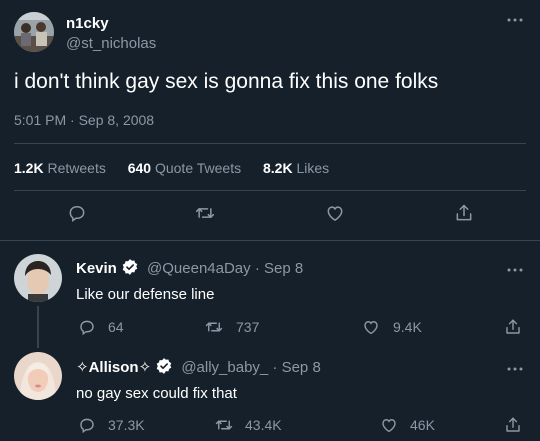 The image size is (540, 441). Describe the element at coordinates (198, 168) in the screenshot. I see `quotes-label: Quote Tweets` at that location.